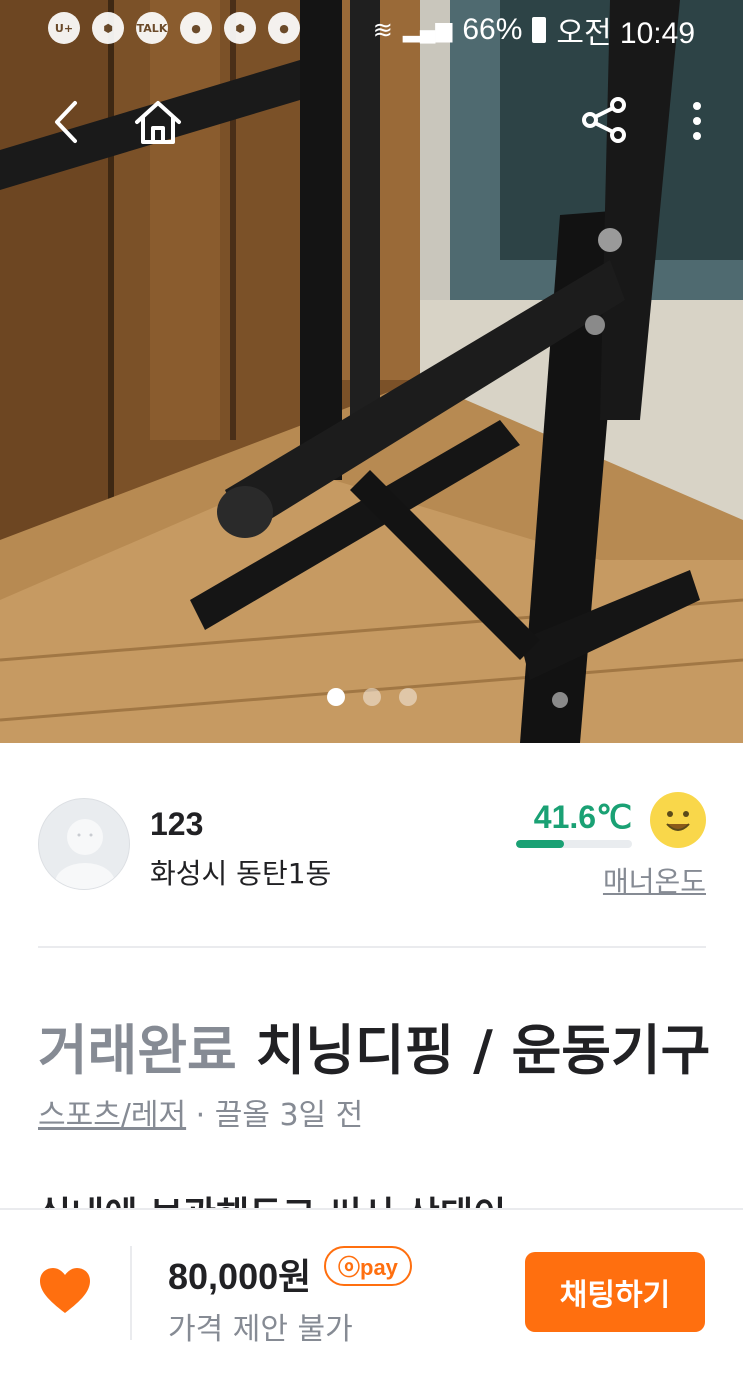 This screenshot has height=1375, width=743. Describe the element at coordinates (574, 844) in the screenshot. I see `temperature-bar` at that location.